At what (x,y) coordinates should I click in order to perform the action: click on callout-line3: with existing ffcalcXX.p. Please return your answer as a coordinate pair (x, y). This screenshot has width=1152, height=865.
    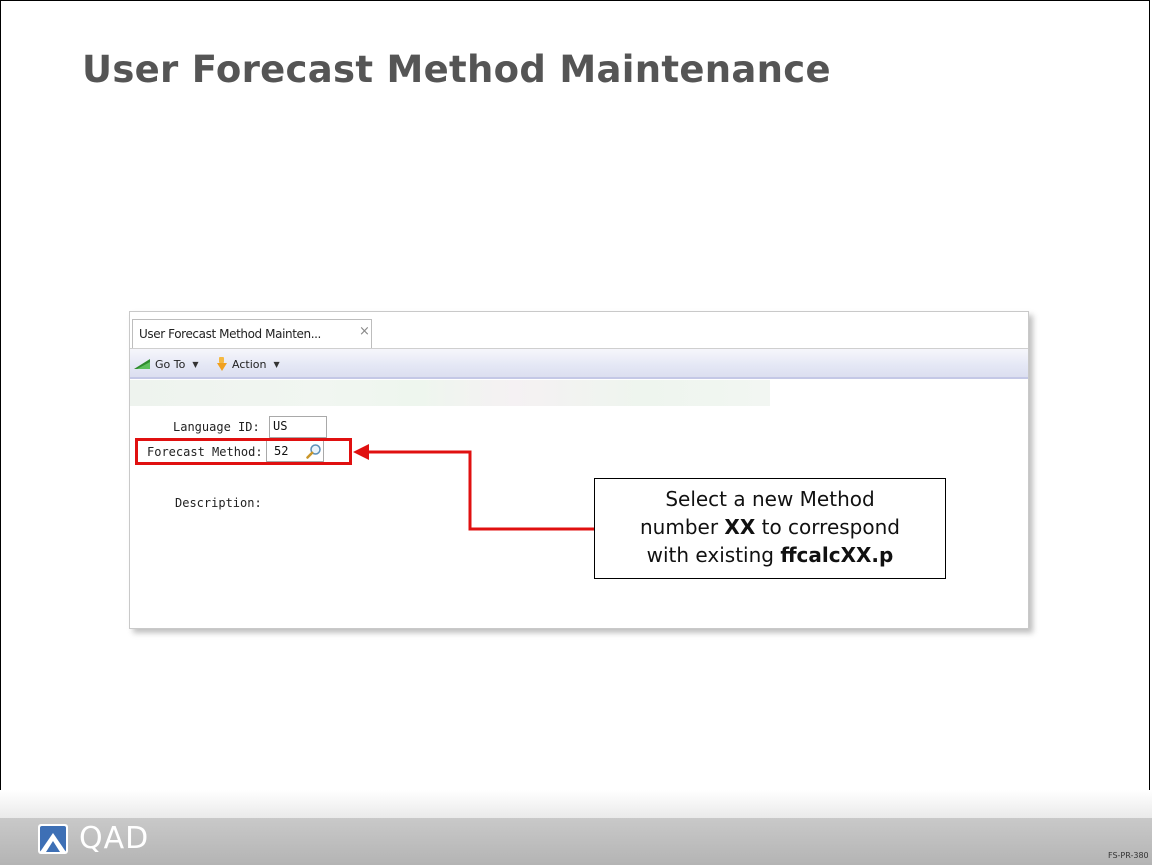
    Looking at the image, I should click on (770, 555).